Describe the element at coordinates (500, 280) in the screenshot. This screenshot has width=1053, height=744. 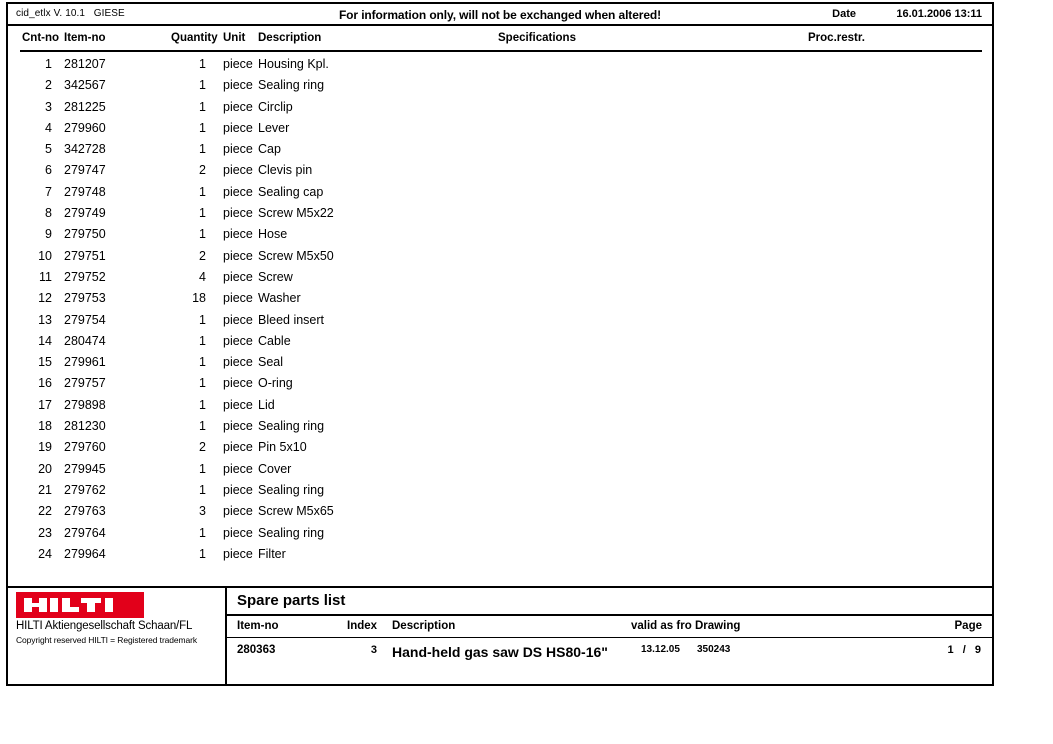
I see `table-row: 11 279752 4 piece Screw` at that location.